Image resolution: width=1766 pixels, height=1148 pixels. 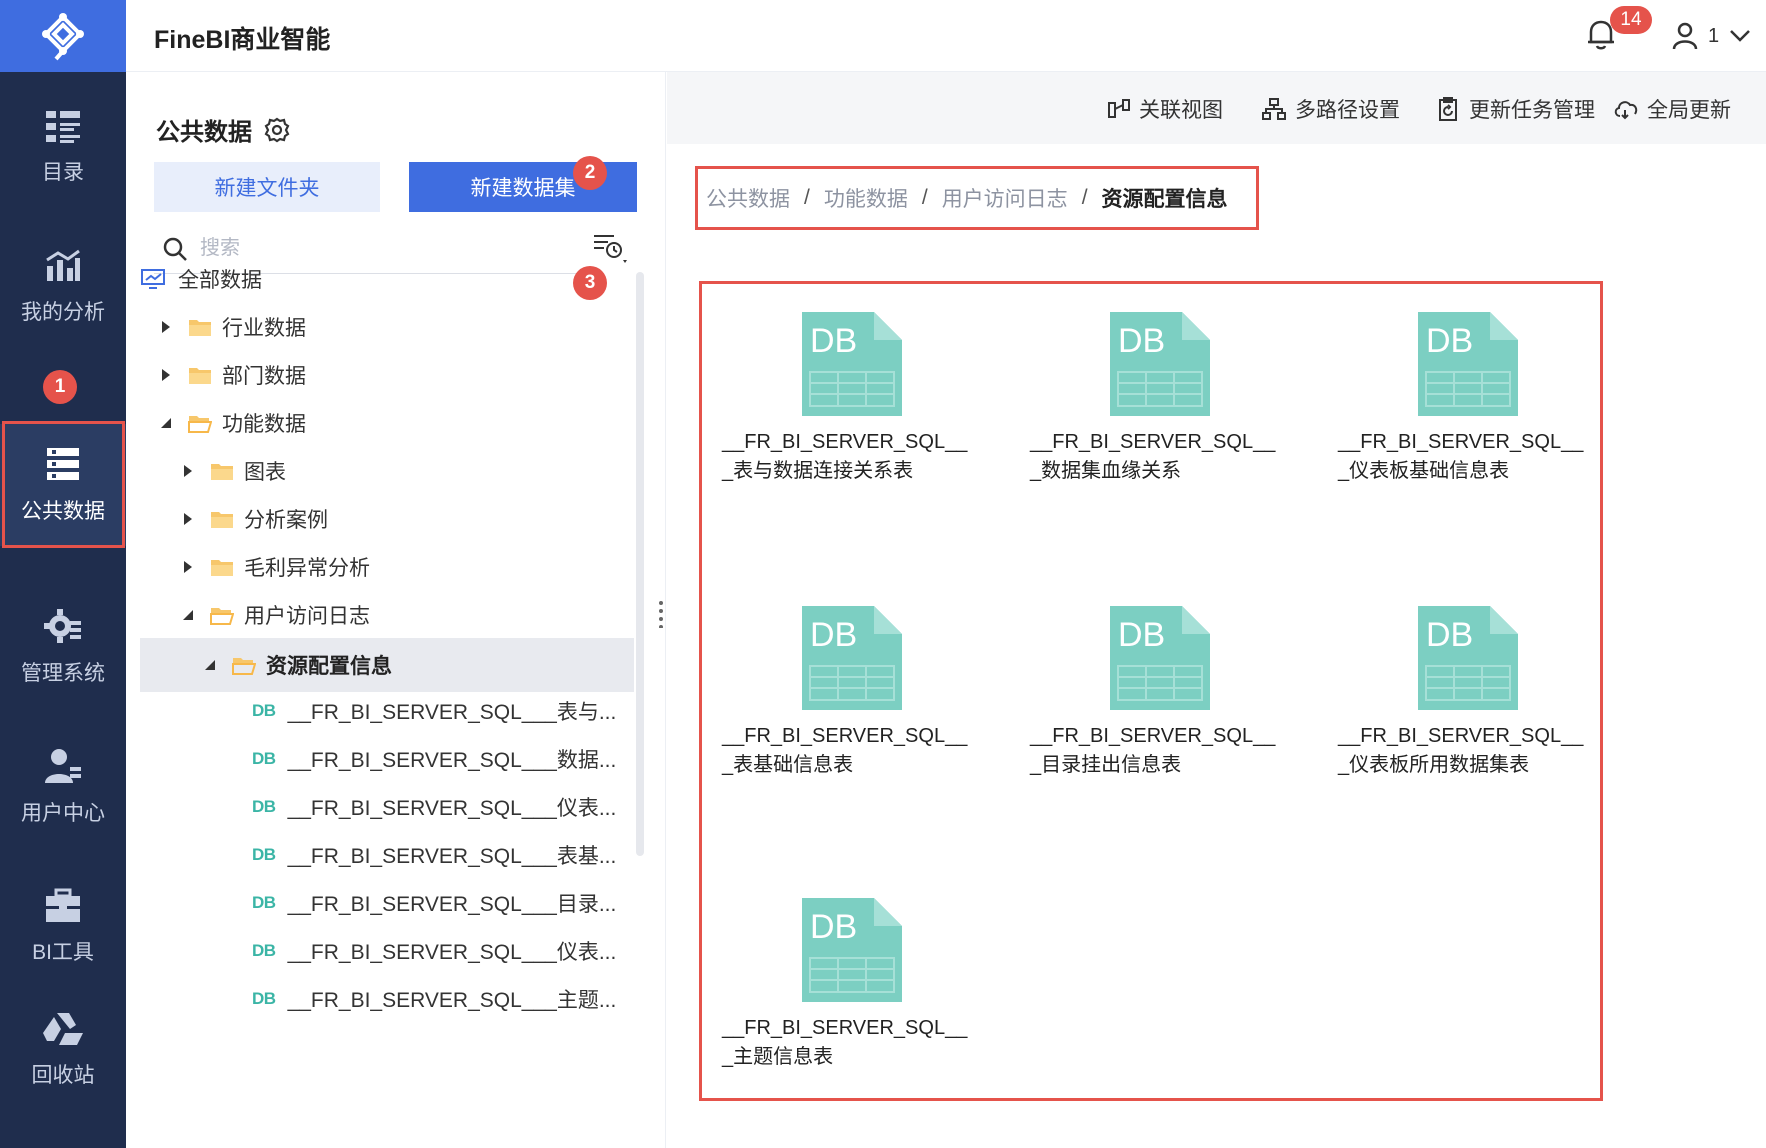 I want to click on tree-label: 用户访问日志, so click(x=307, y=616).